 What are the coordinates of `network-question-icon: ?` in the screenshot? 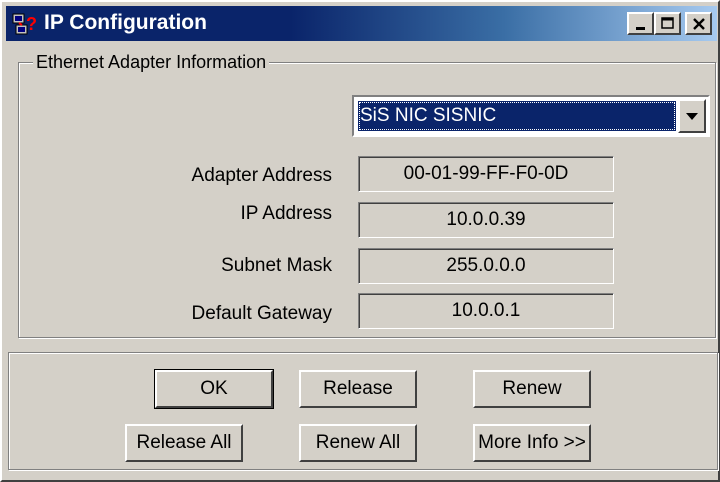 It's located at (24, 24).